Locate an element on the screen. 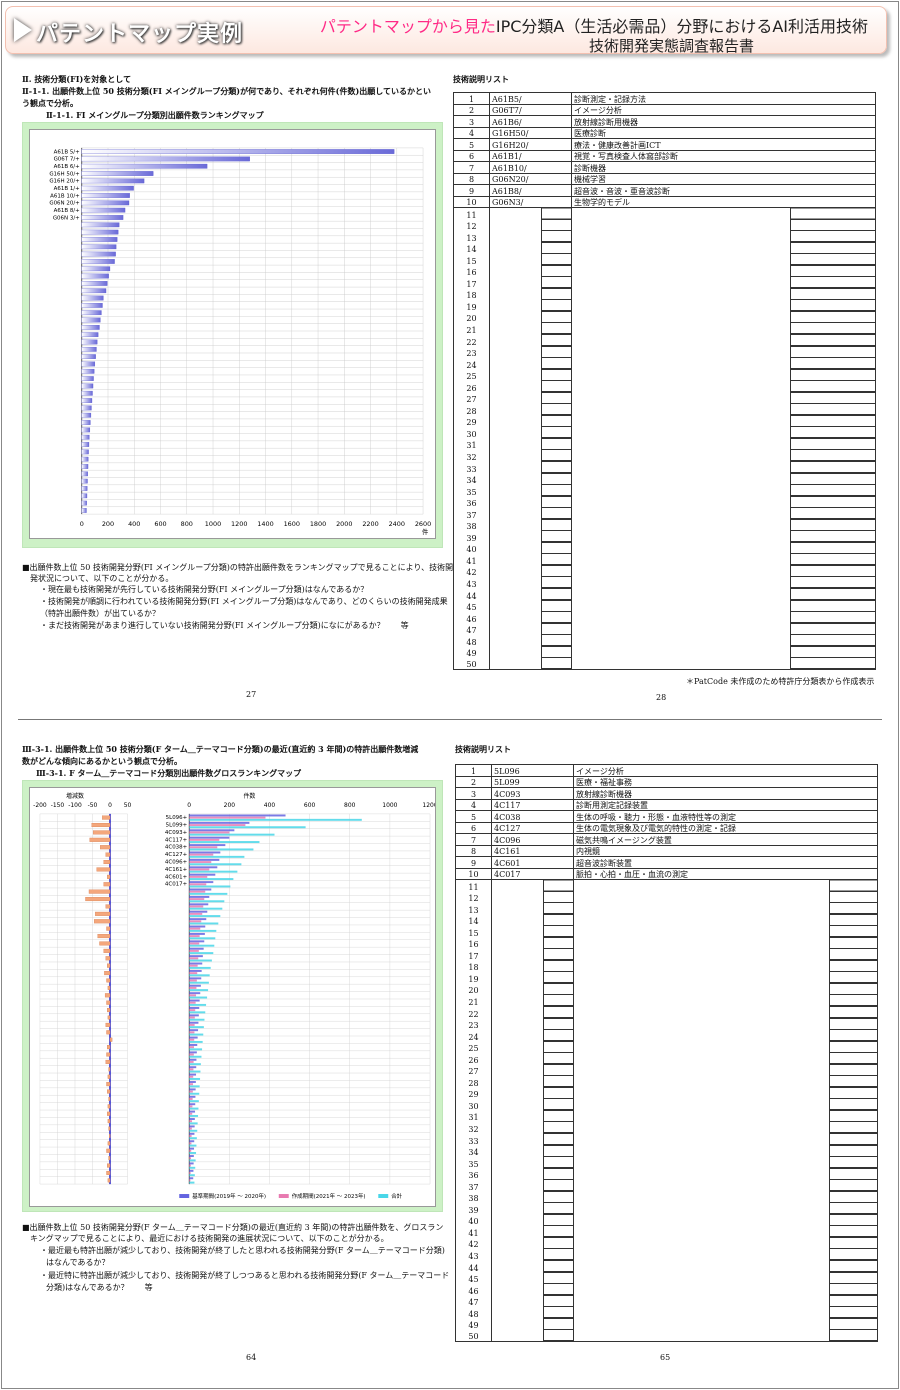 The width and height of the screenshot is (900, 1390). legend-label: 作成期間(2021年 ～ 2023年) is located at coordinates (329, 1196).